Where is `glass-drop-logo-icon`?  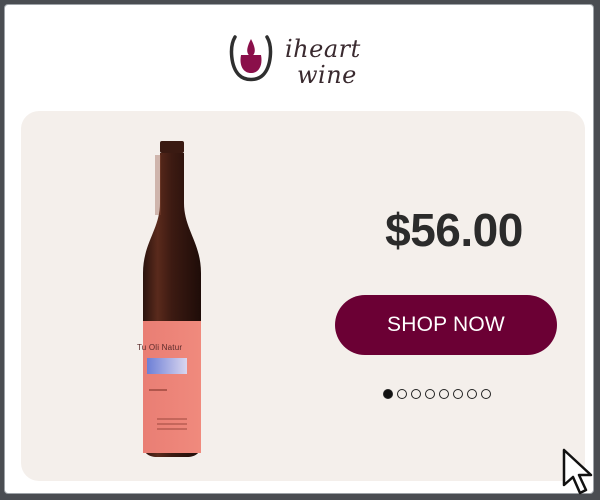
glass-drop-logo-icon is located at coordinates (251, 58).